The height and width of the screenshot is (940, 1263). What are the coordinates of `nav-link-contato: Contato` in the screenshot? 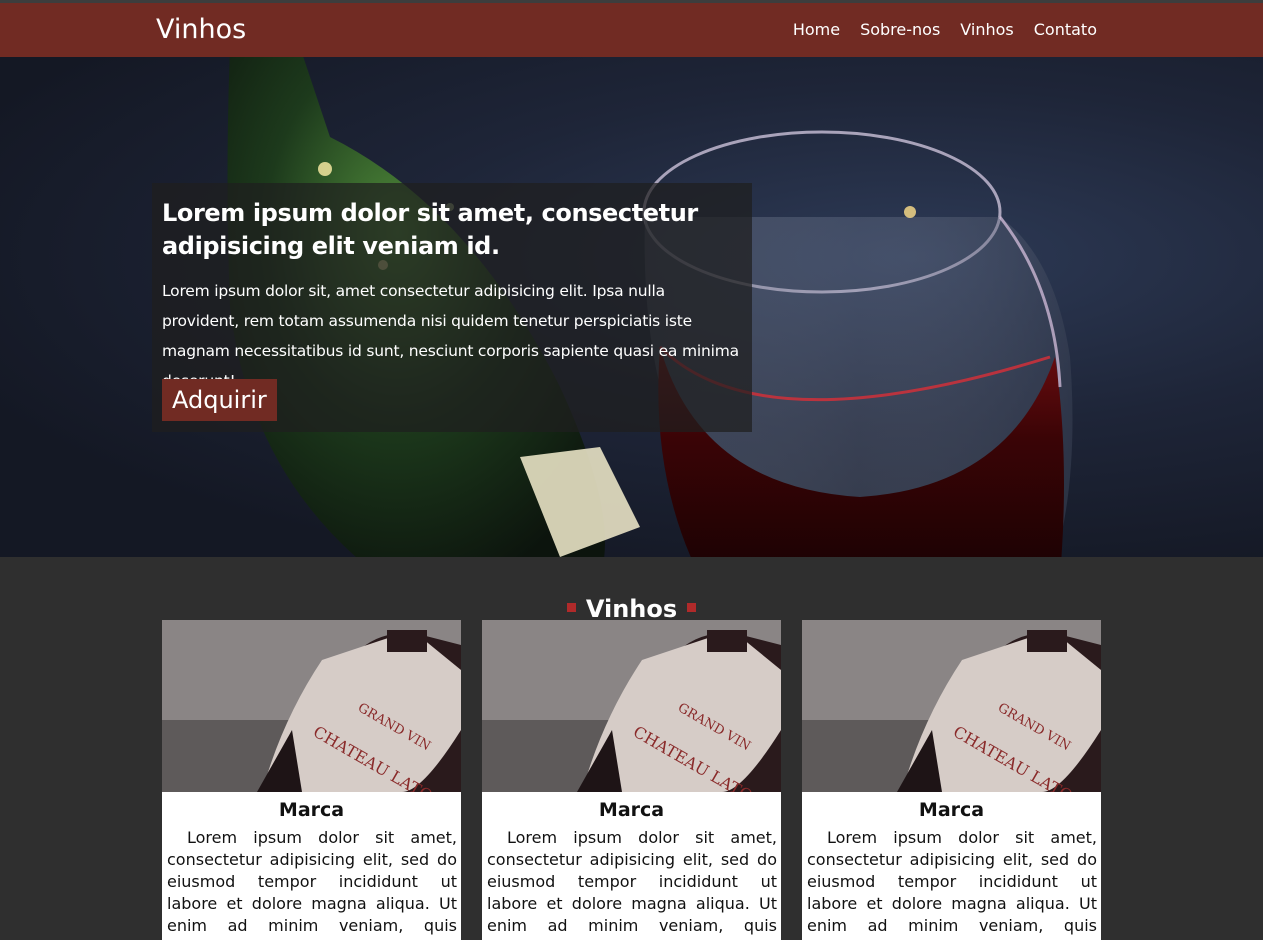 It's located at (1065, 30).